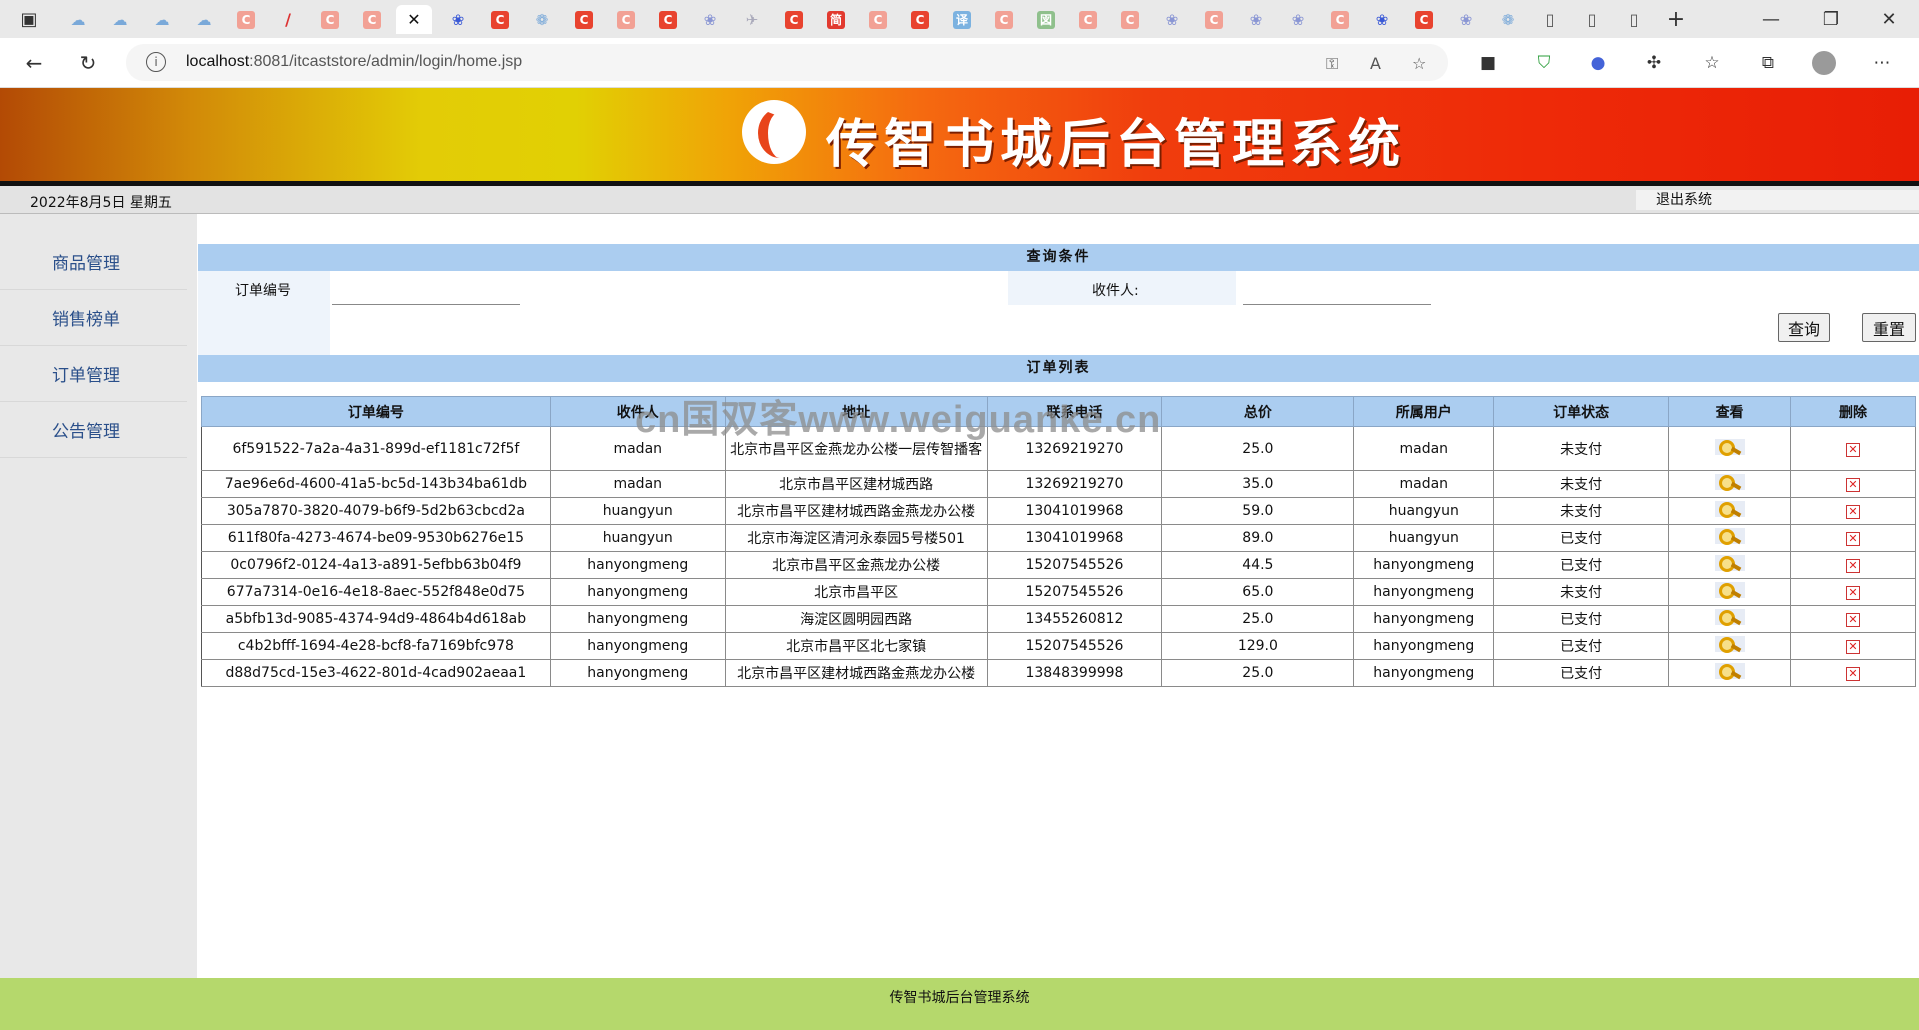  I want to click on avatar, so click(1824, 63).